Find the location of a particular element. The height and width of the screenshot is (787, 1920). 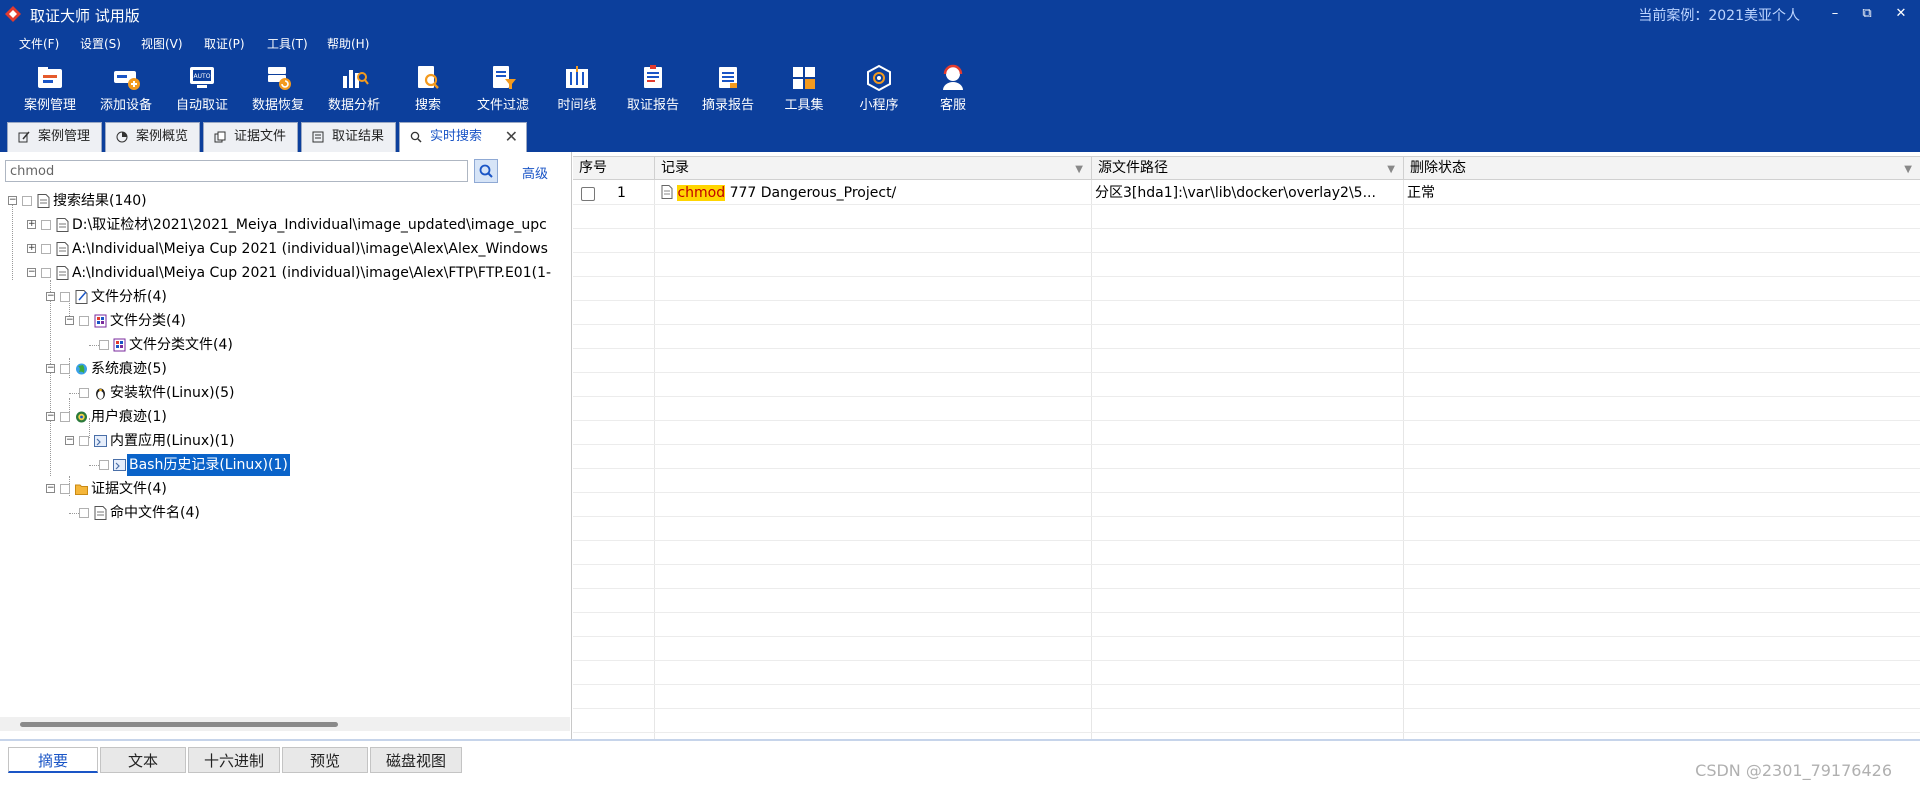

tree-node-file-classification: − 文件分类(4) is located at coordinates (150, 321).